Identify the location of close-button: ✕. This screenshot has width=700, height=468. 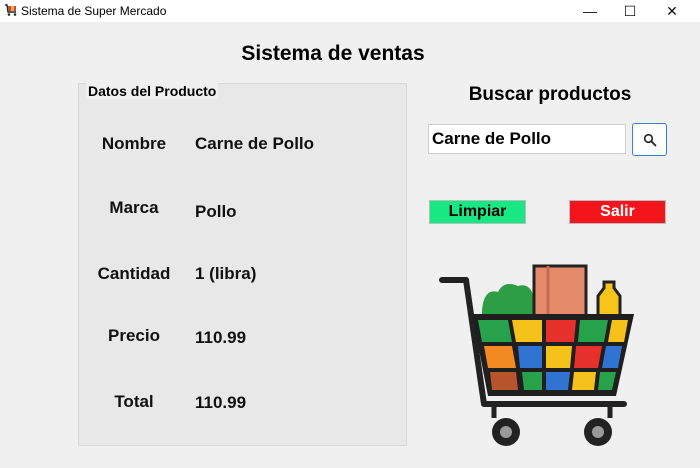
(672, 11).